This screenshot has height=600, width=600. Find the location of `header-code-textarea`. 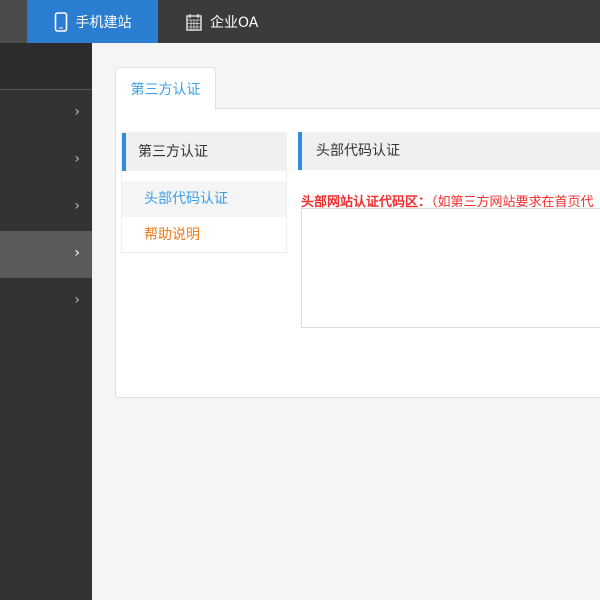

header-code-textarea is located at coordinates (450, 268).